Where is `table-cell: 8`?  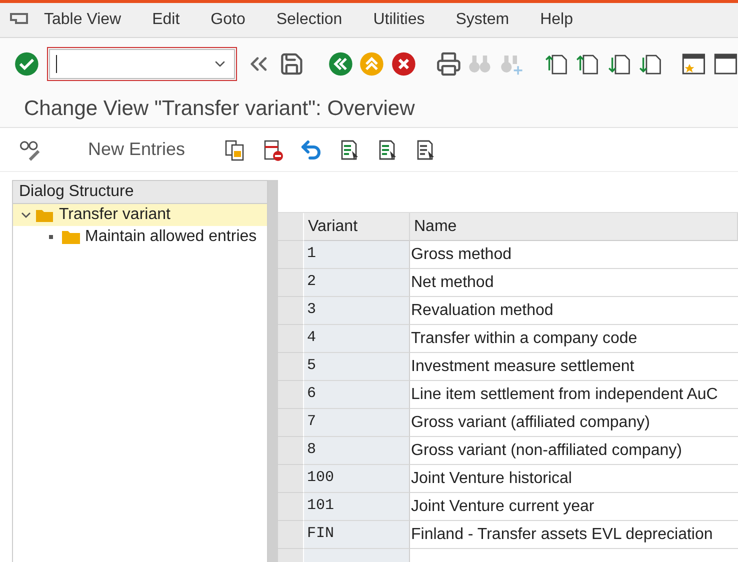
table-cell: 8 is located at coordinates (357, 451).